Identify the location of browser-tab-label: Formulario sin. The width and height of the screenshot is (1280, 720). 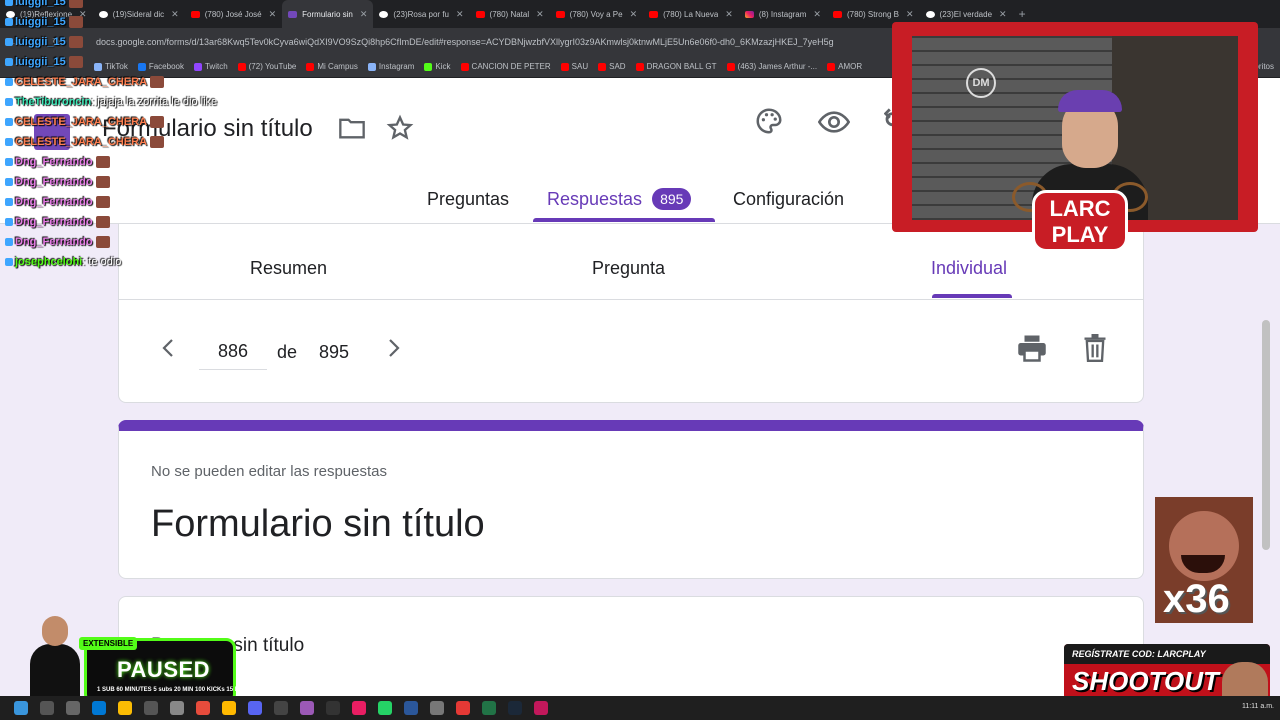
(327, 14).